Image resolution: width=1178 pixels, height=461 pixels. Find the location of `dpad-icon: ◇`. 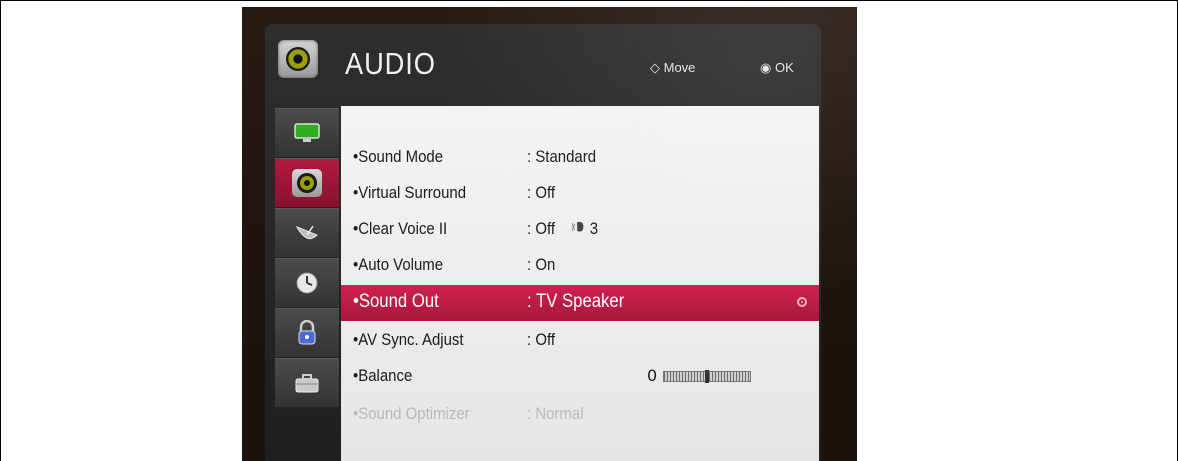

dpad-icon: ◇ is located at coordinates (655, 67).